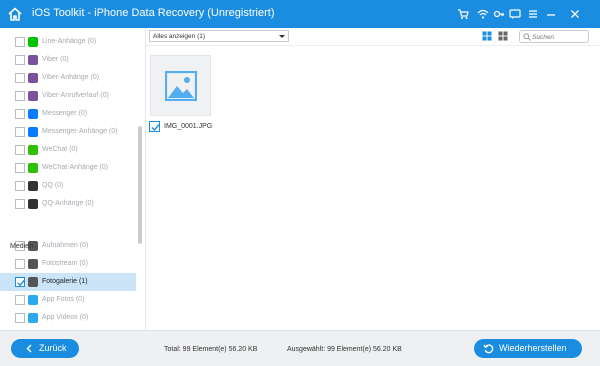 This screenshot has width=600, height=366. I want to click on sidebar-item: Viber-Anhänge (0), so click(68, 78).